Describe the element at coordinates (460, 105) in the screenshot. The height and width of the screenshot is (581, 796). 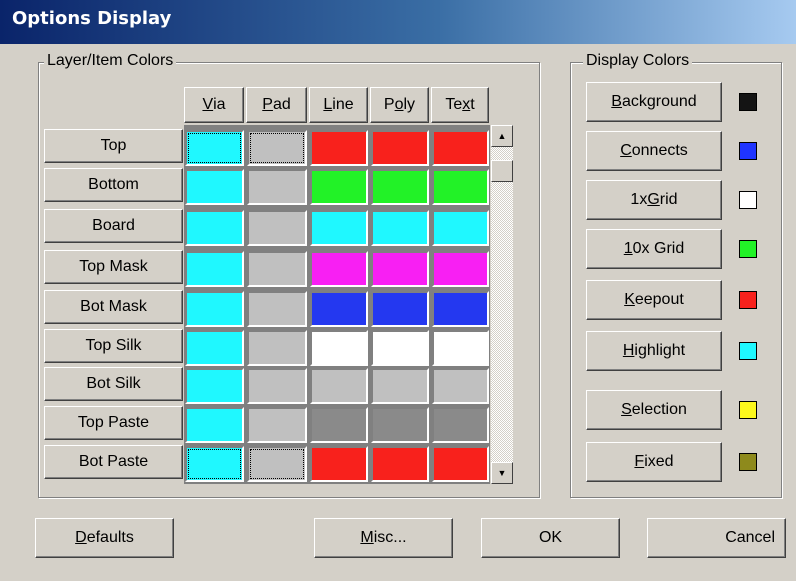
I see `column-header-text: Te x t` at that location.